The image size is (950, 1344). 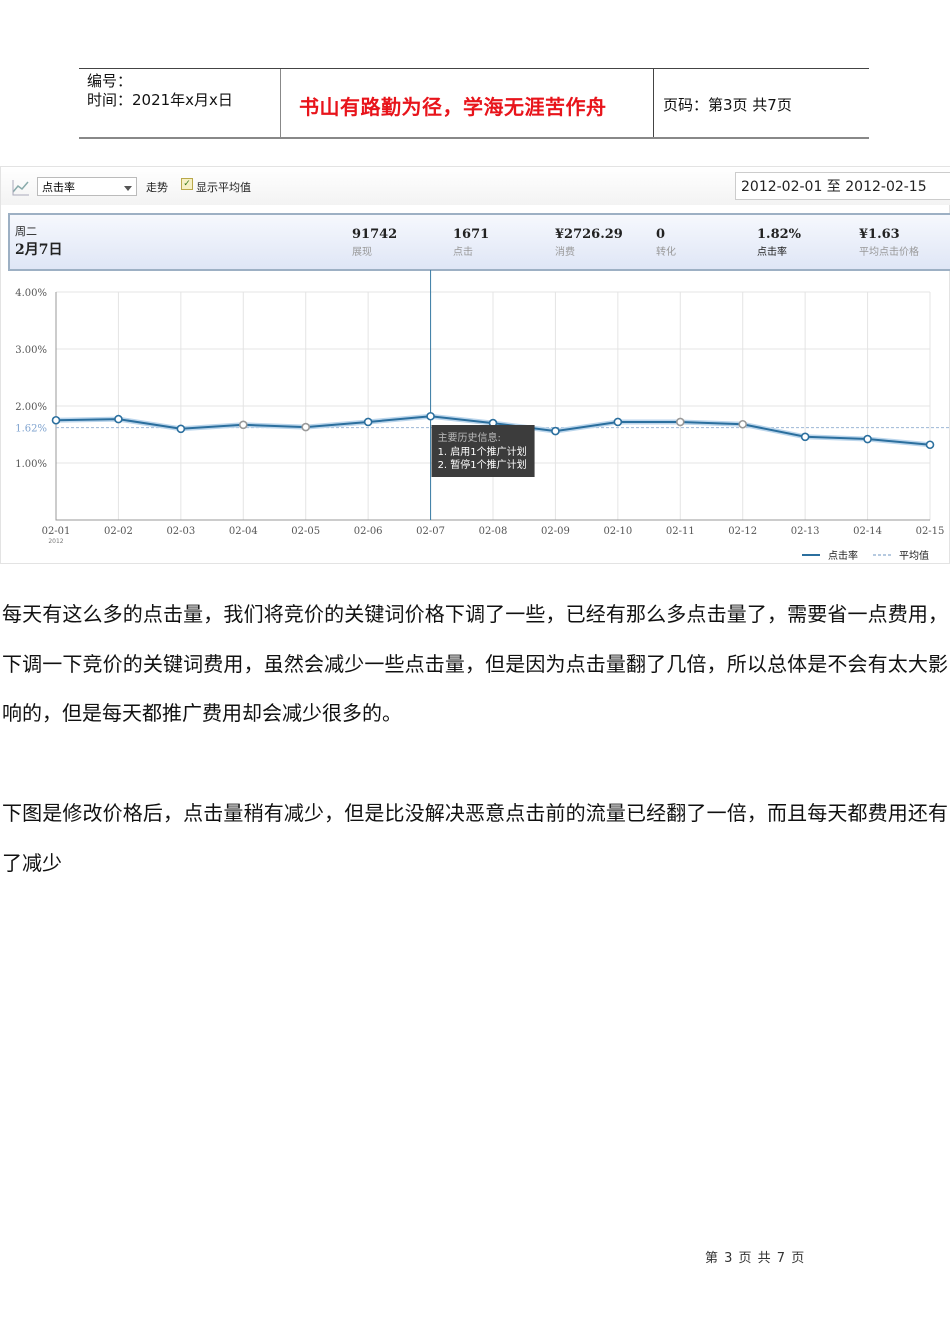 What do you see at coordinates (305, 531) in the screenshot?
I see `x-tick-label: 02-05` at bounding box center [305, 531].